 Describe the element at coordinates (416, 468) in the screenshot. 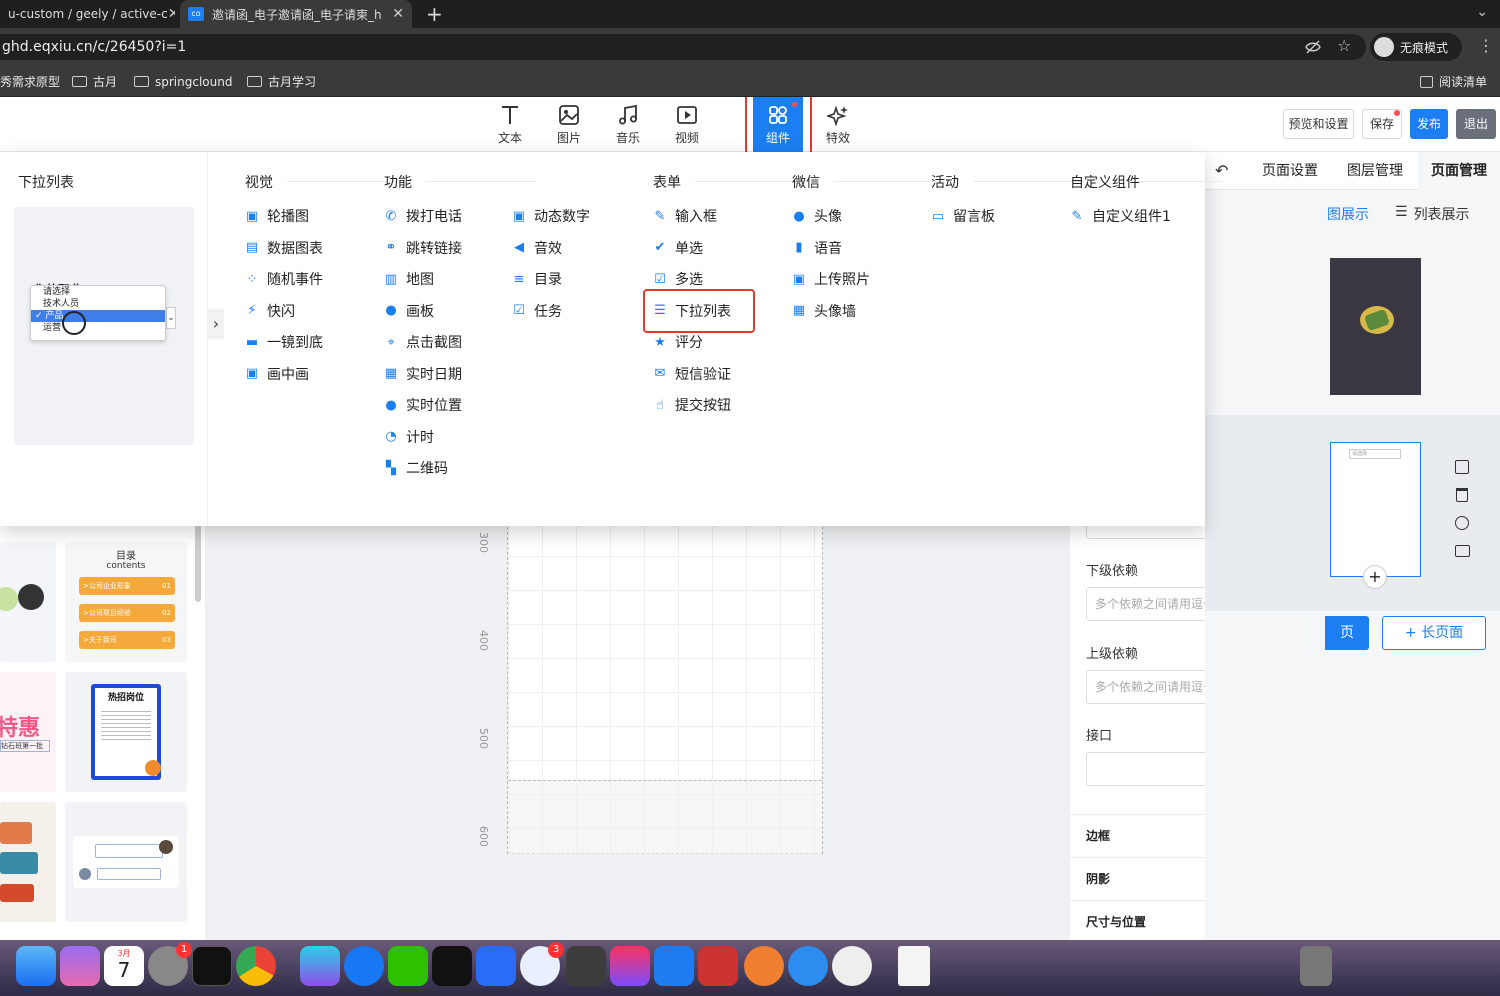

I see `component-qrcode: ▚ 二维码` at that location.